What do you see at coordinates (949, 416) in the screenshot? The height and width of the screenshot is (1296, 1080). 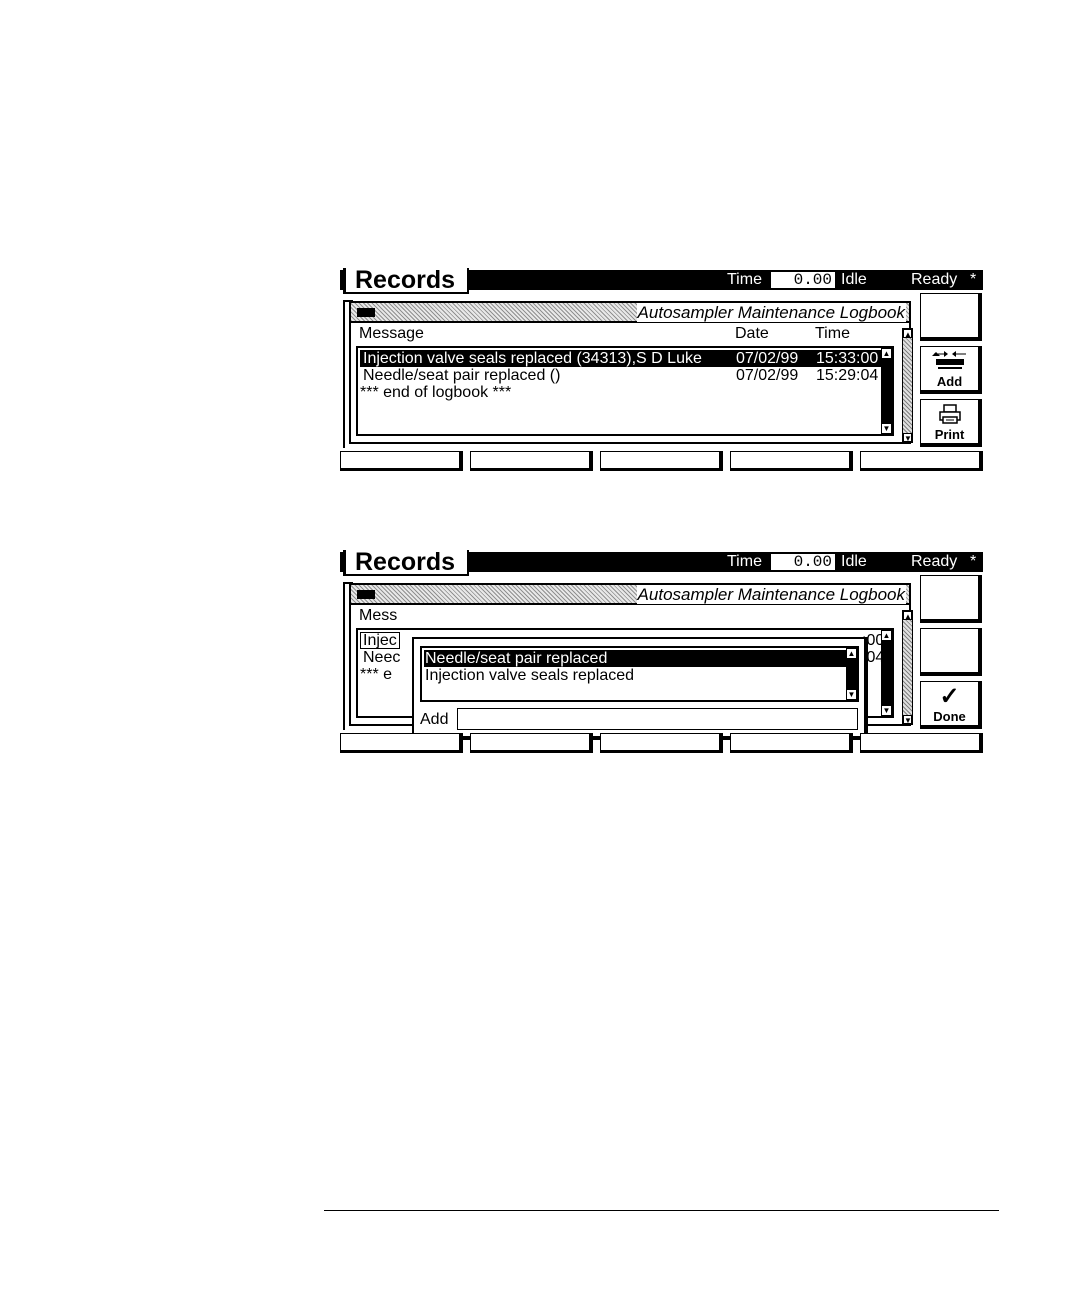 I see `printer-icon` at bounding box center [949, 416].